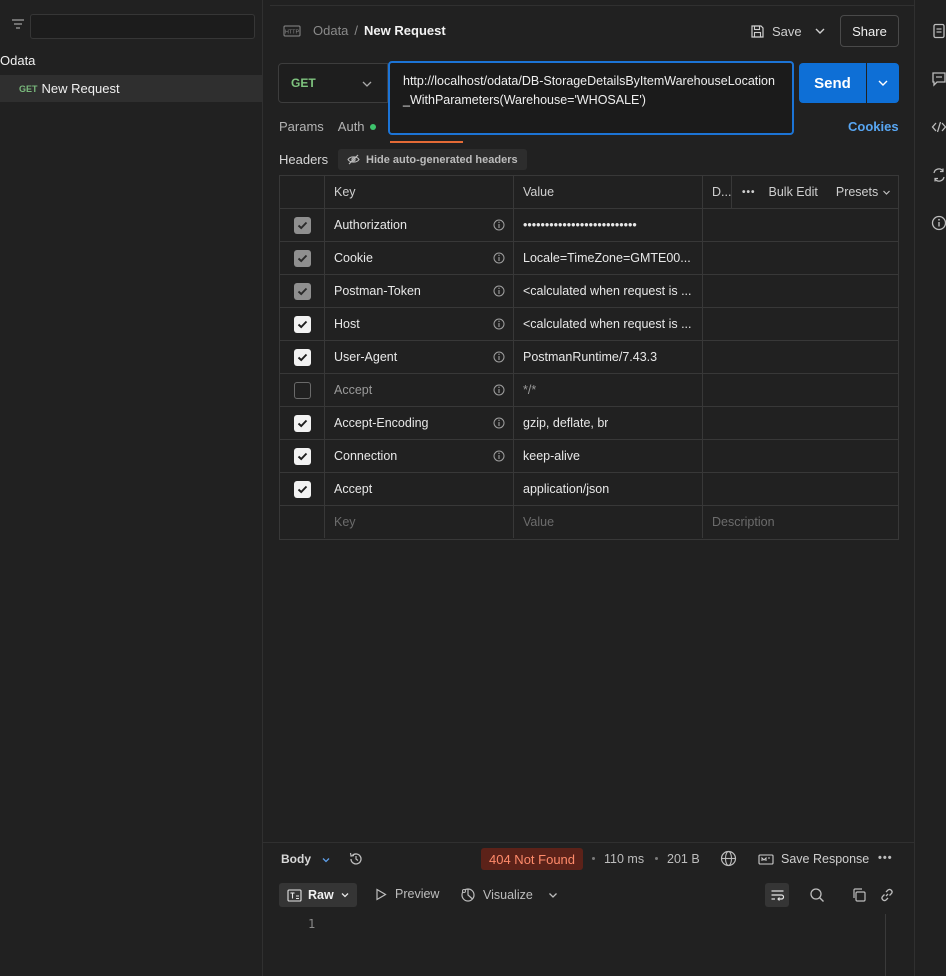 This screenshot has height=976, width=946. What do you see at coordinates (608, 456) in the screenshot?
I see `header-value-cell: keep-alive` at bounding box center [608, 456].